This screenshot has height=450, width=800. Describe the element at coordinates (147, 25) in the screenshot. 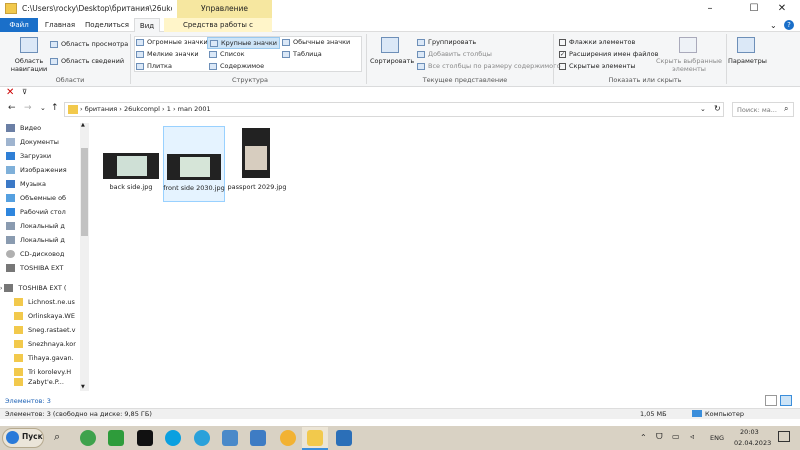

I see `tab-view: Вид` at that location.